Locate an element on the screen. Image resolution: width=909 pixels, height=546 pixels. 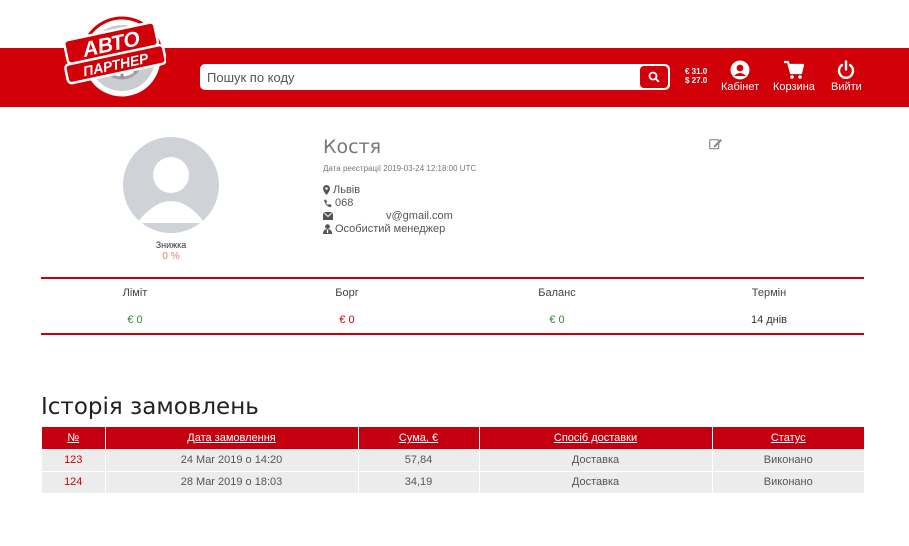
manager-text: Особистий менеджер is located at coordinates (390, 229).